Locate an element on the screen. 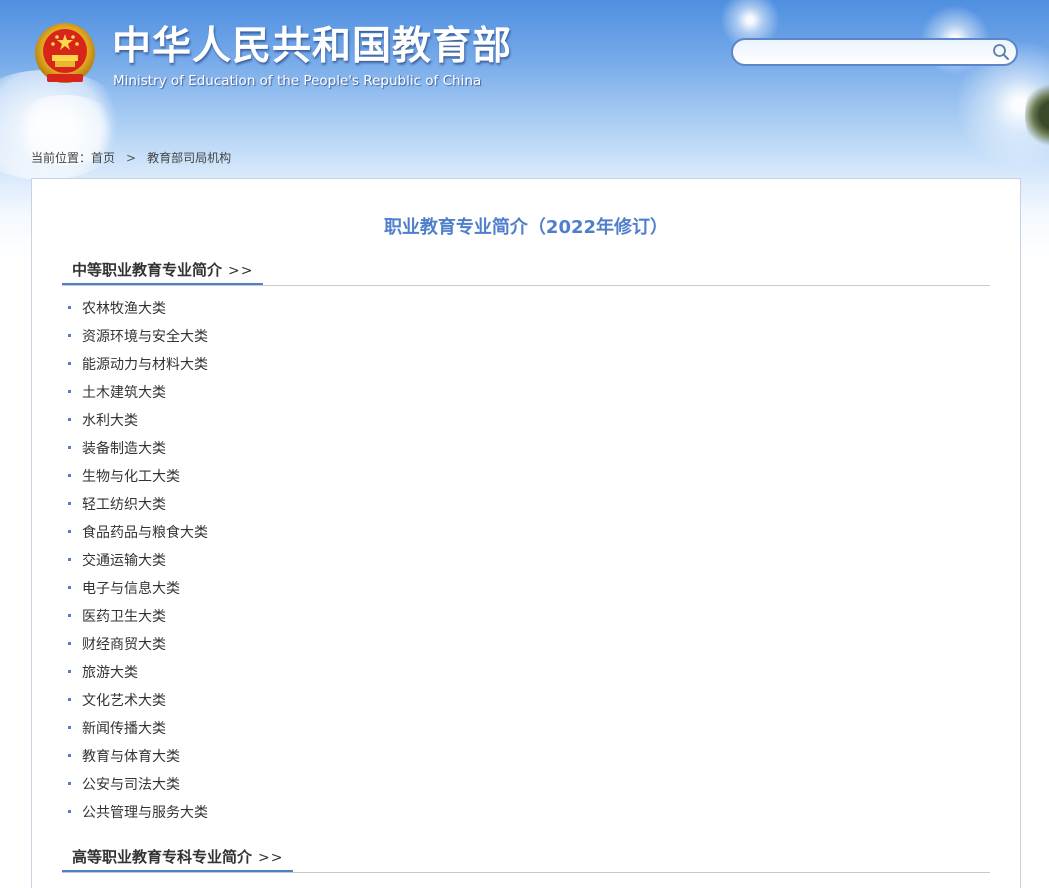  section-link-secondary-vocational: 中等职业教育专业简介 >> is located at coordinates (163, 272).